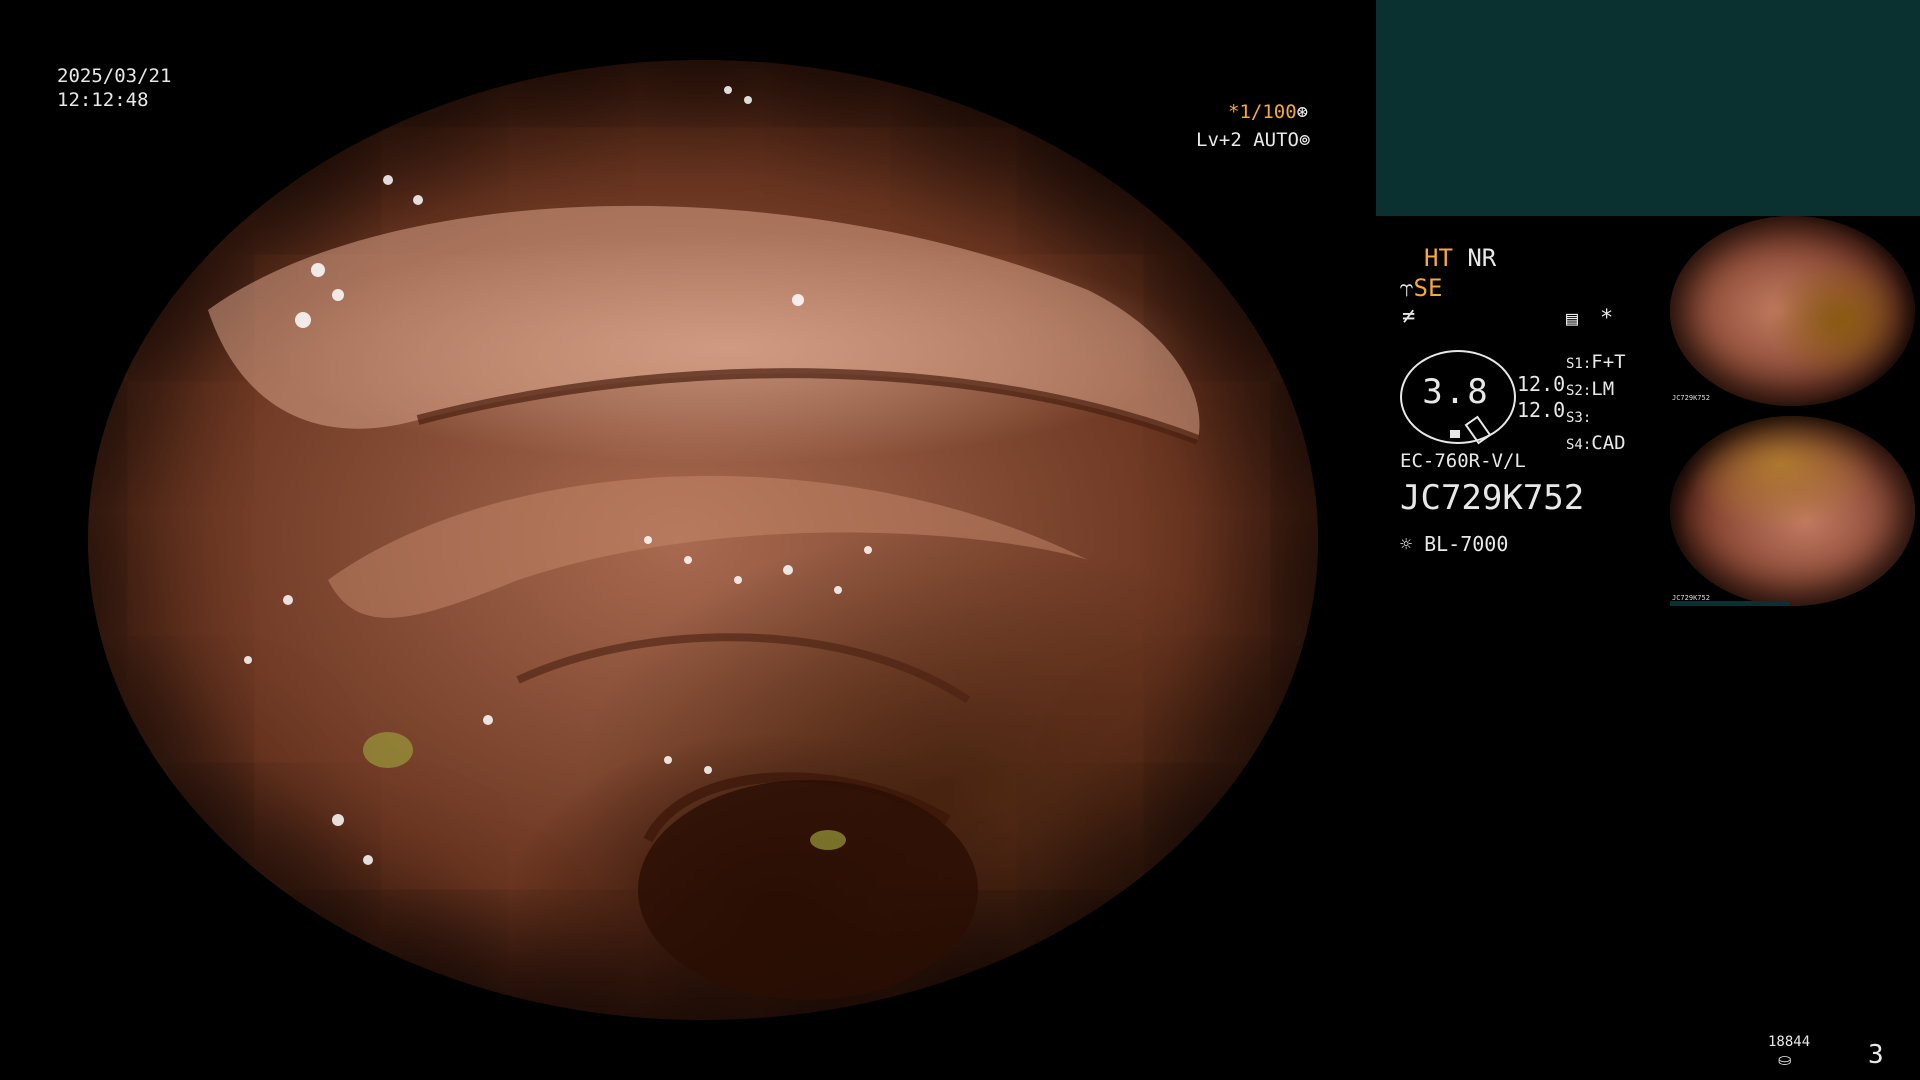  Describe the element at coordinates (808, 890) in the screenshot. I see `lumen` at that location.